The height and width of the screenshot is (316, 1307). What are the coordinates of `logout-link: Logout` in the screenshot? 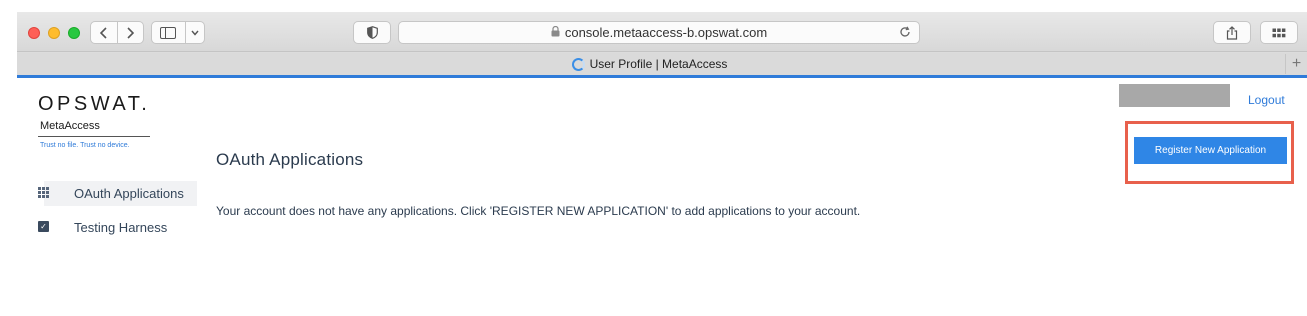 It's located at (1266, 100).